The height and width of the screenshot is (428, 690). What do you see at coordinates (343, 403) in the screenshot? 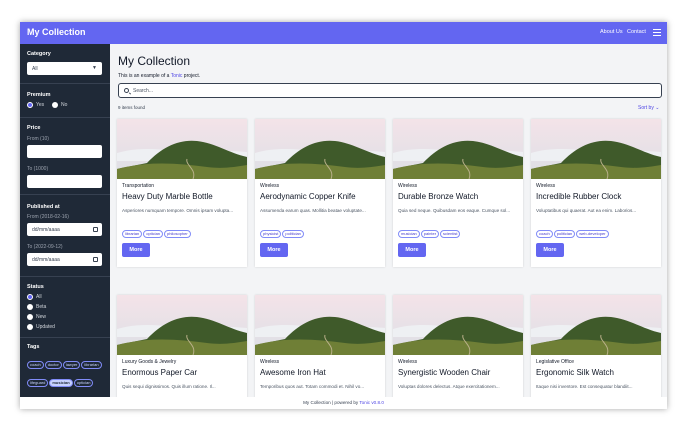
I see `page-footer: My Collection | powered by Tonic v0.8.0` at bounding box center [343, 403].